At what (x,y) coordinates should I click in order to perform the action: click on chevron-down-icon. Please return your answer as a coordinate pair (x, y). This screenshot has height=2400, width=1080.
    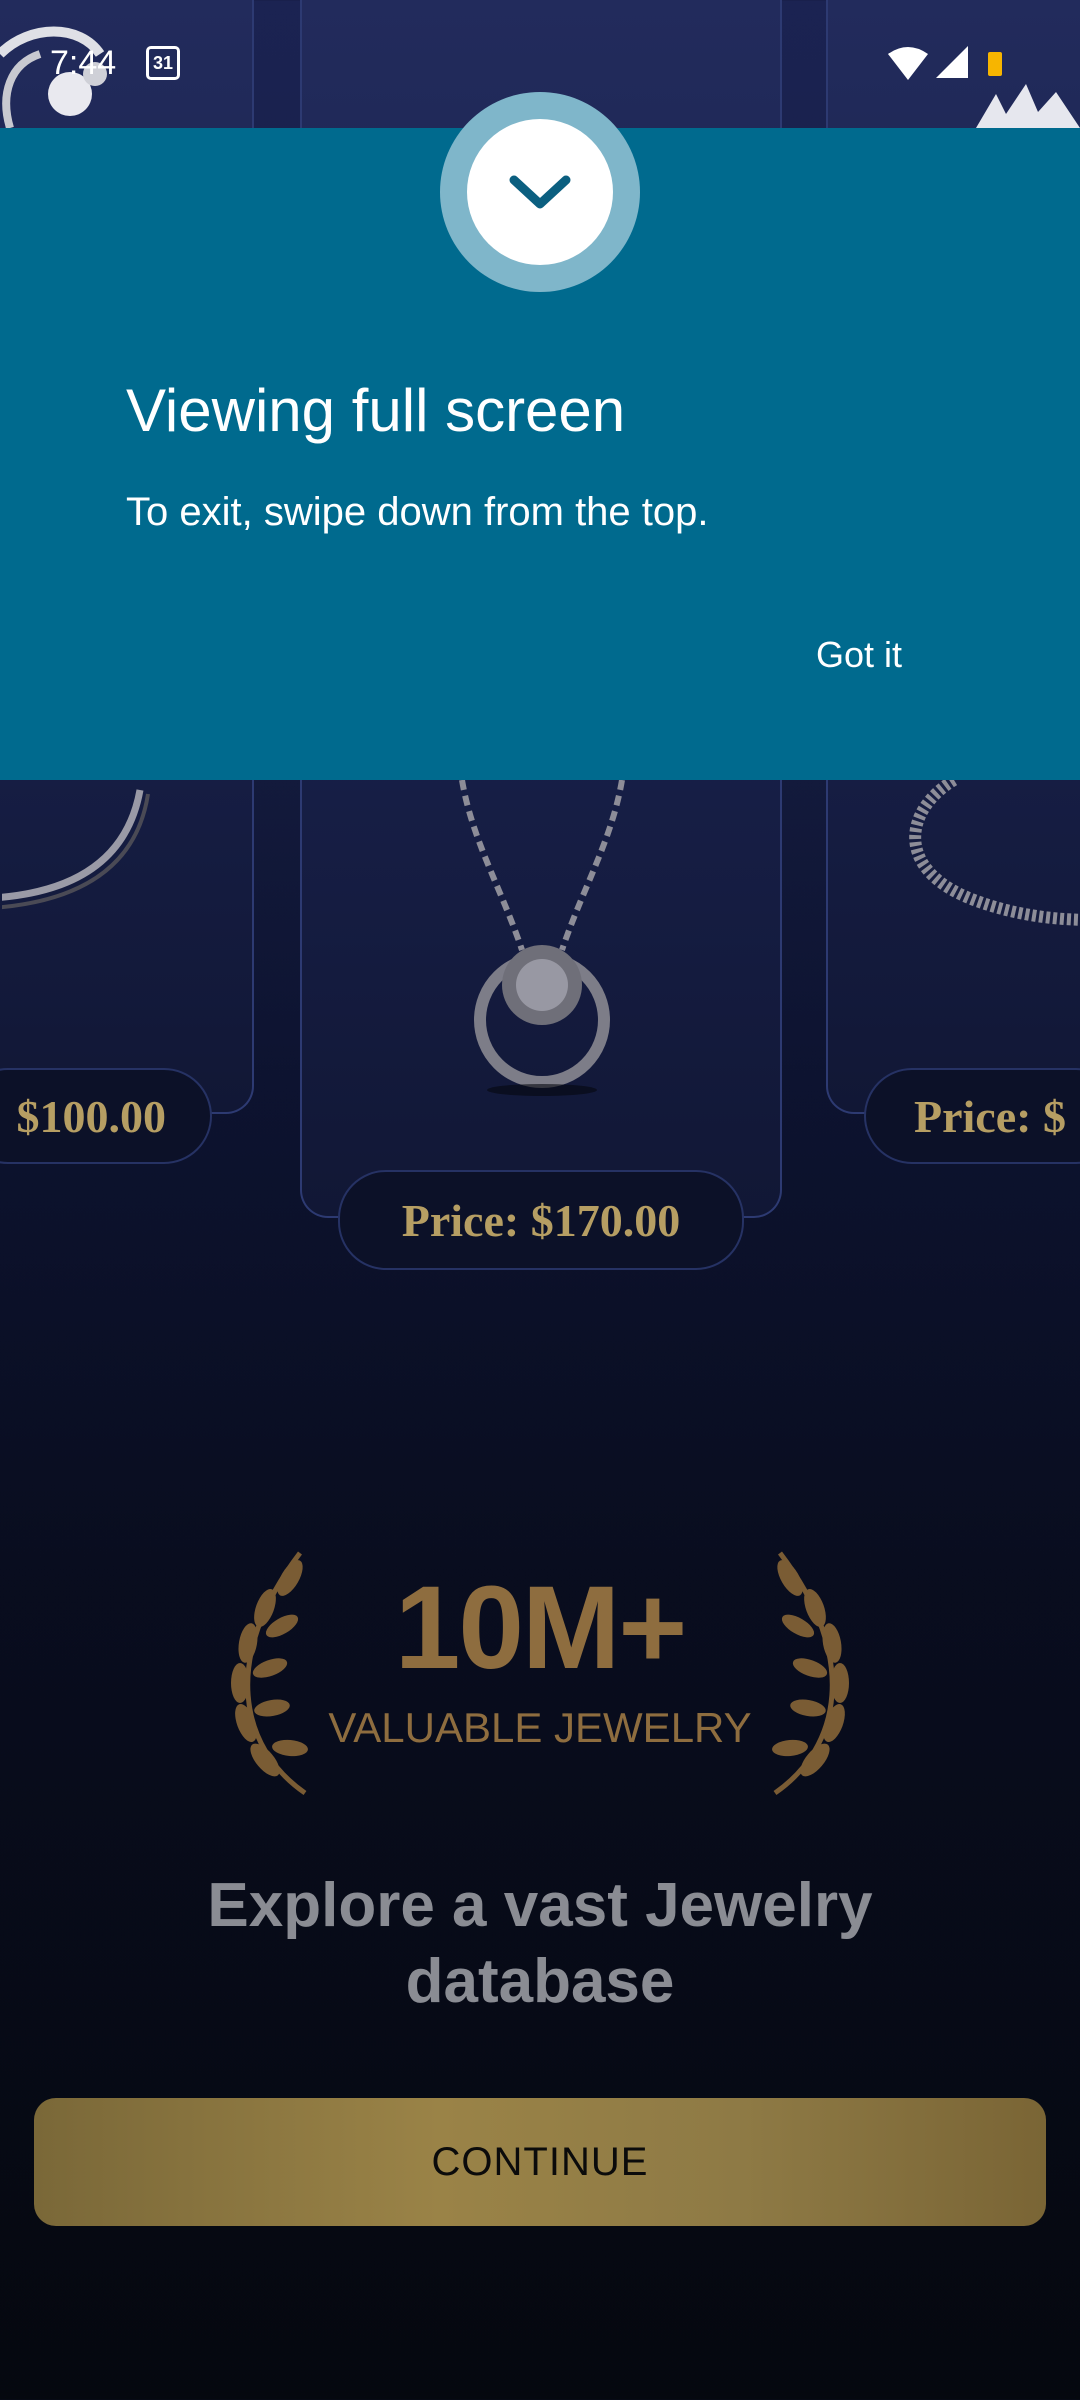
    Looking at the image, I should click on (540, 192).